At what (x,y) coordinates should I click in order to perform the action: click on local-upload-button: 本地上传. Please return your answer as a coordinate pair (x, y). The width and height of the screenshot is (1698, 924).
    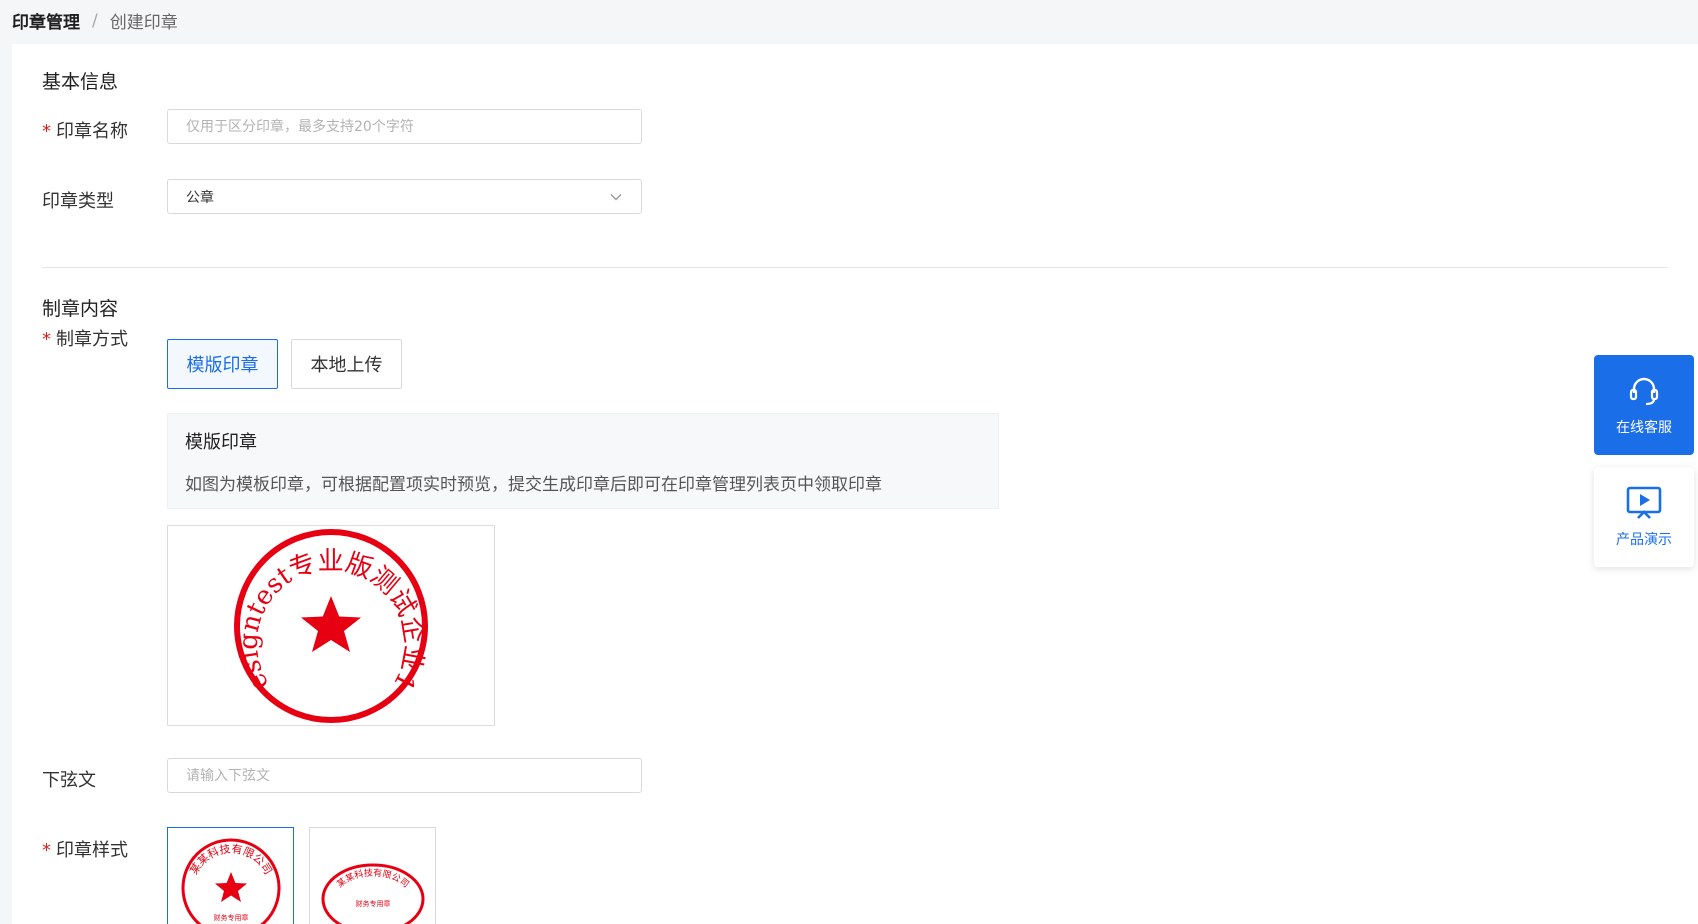
    Looking at the image, I should click on (346, 364).